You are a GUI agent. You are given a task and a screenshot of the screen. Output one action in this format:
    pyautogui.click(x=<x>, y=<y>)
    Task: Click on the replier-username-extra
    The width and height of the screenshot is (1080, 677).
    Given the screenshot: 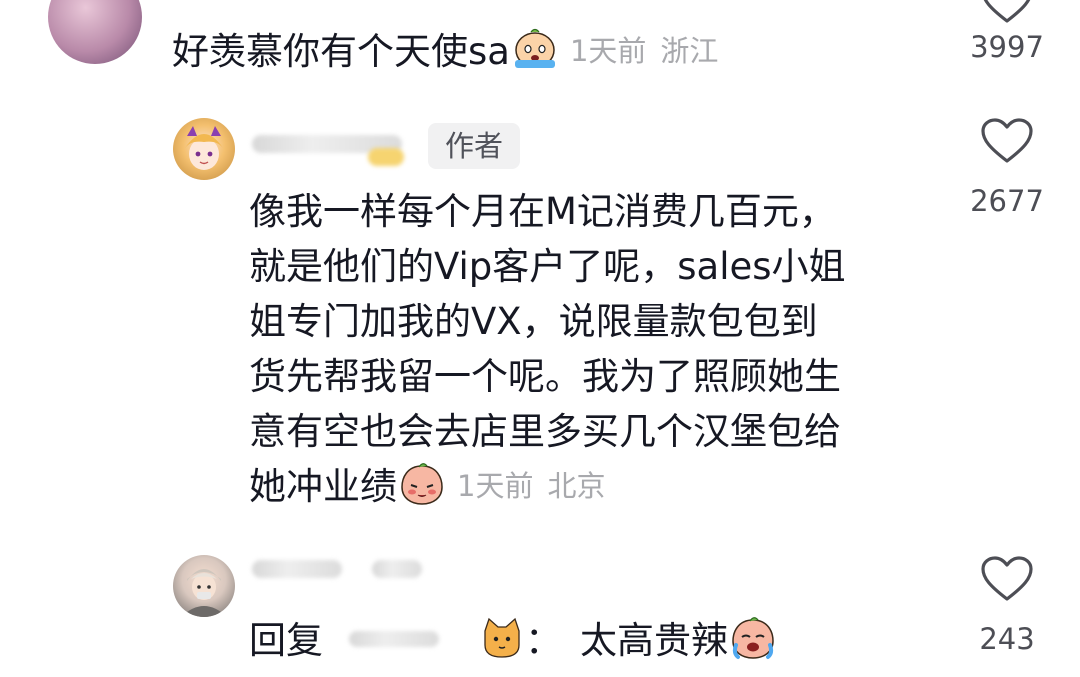 What is the action you would take?
    pyautogui.click(x=397, y=569)
    